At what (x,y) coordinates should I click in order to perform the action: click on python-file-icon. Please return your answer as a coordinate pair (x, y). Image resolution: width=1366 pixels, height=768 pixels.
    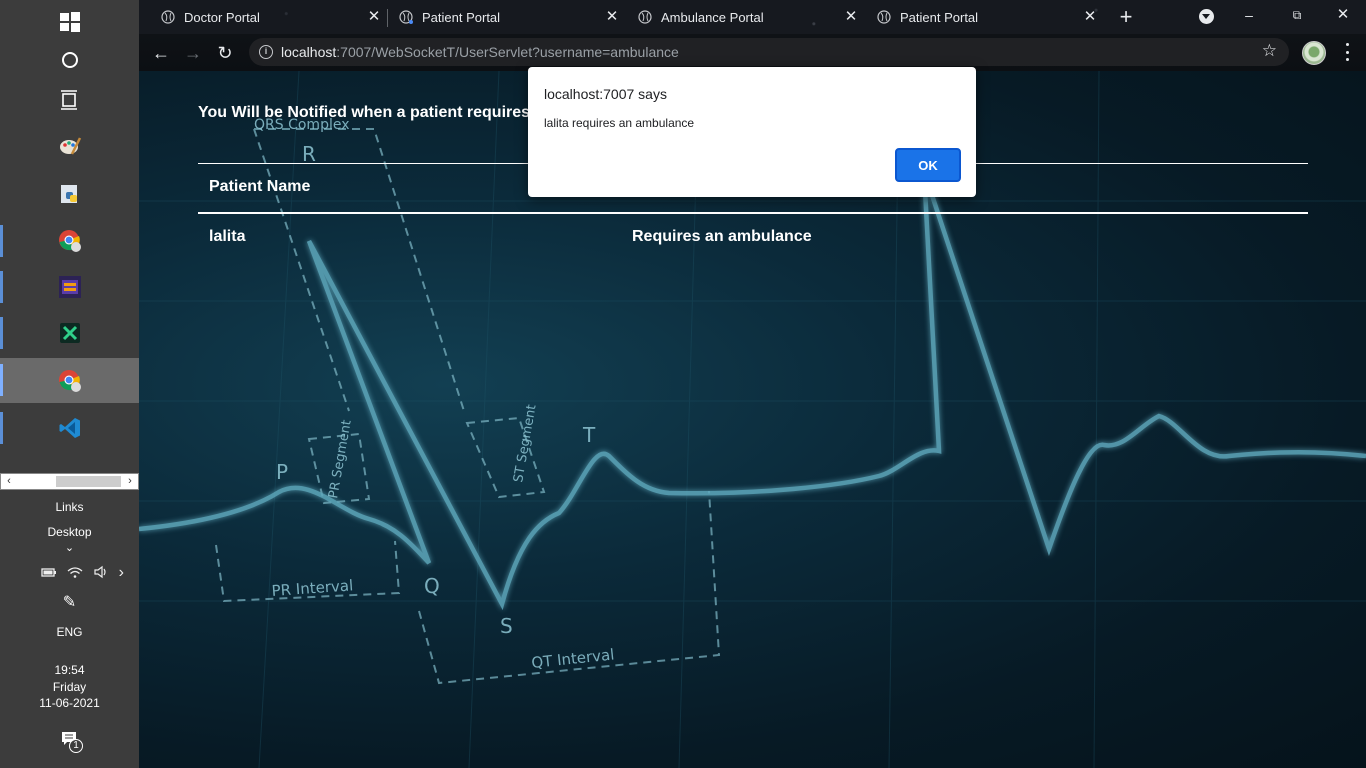
    Looking at the image, I should click on (68, 194).